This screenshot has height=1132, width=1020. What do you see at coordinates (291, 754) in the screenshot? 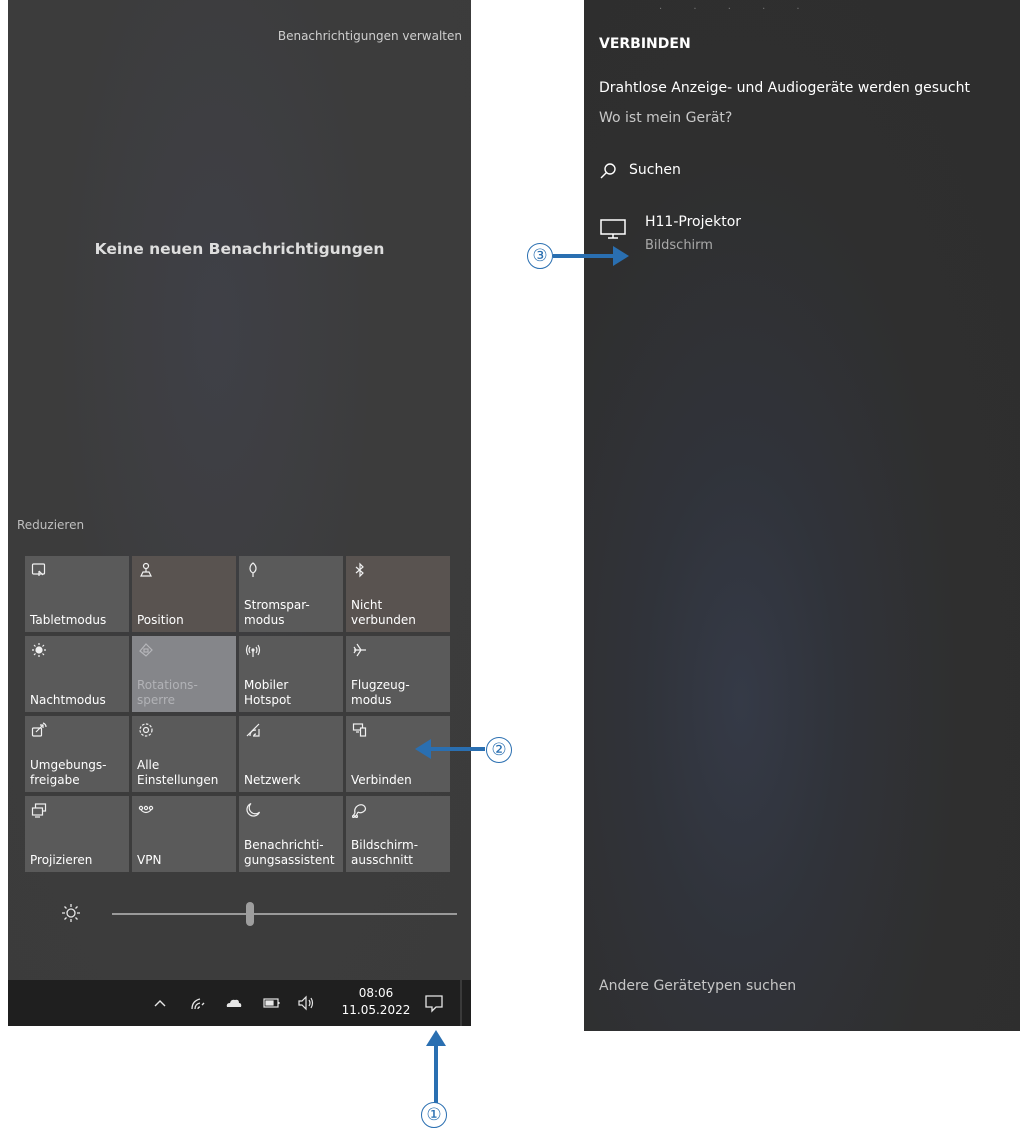
I see `tile-network: Netzwerk` at bounding box center [291, 754].